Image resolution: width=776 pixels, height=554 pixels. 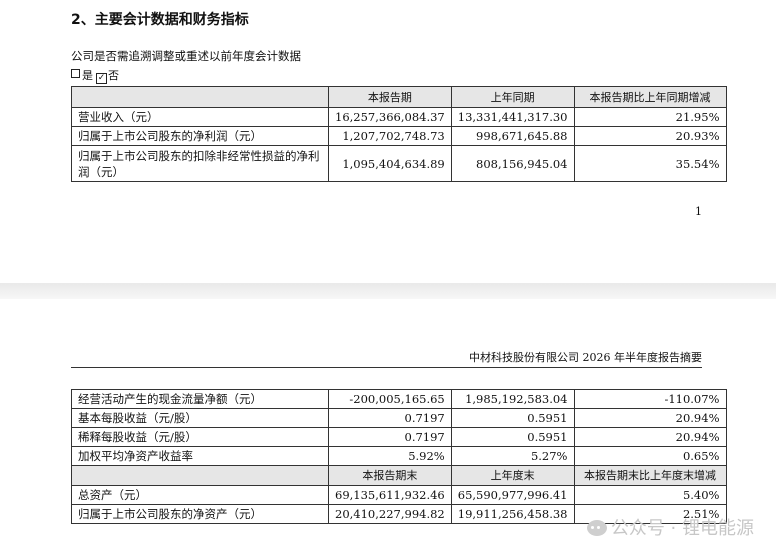 I want to click on watermark-text: 公众号 · 锂电能源, so click(x=682, y=528).